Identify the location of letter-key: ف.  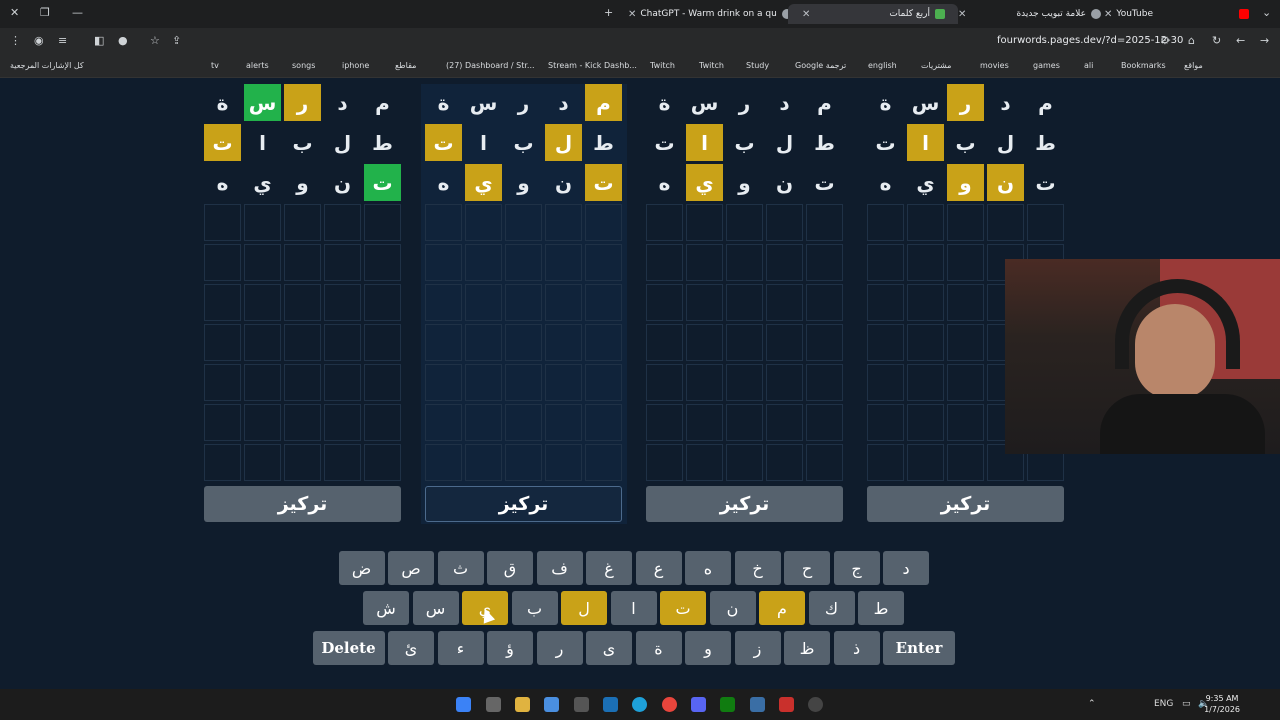
(559, 568).